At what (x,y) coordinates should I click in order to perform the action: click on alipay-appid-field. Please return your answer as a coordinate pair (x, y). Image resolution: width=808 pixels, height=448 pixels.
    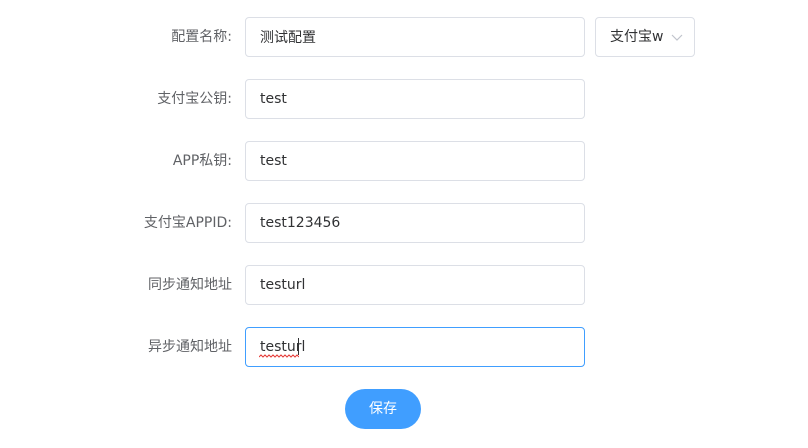
    Looking at the image, I should click on (415, 223).